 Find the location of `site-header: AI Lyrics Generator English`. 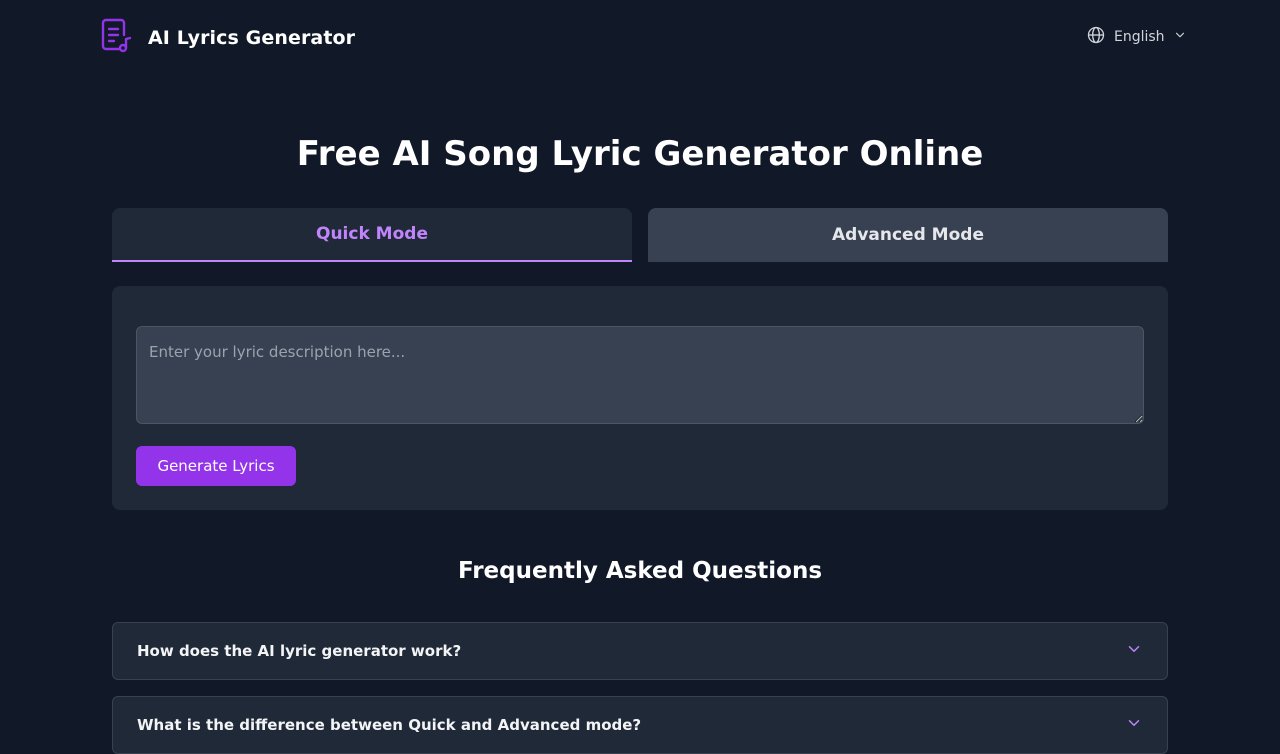

site-header: AI Lyrics Generator English is located at coordinates (640, 36).